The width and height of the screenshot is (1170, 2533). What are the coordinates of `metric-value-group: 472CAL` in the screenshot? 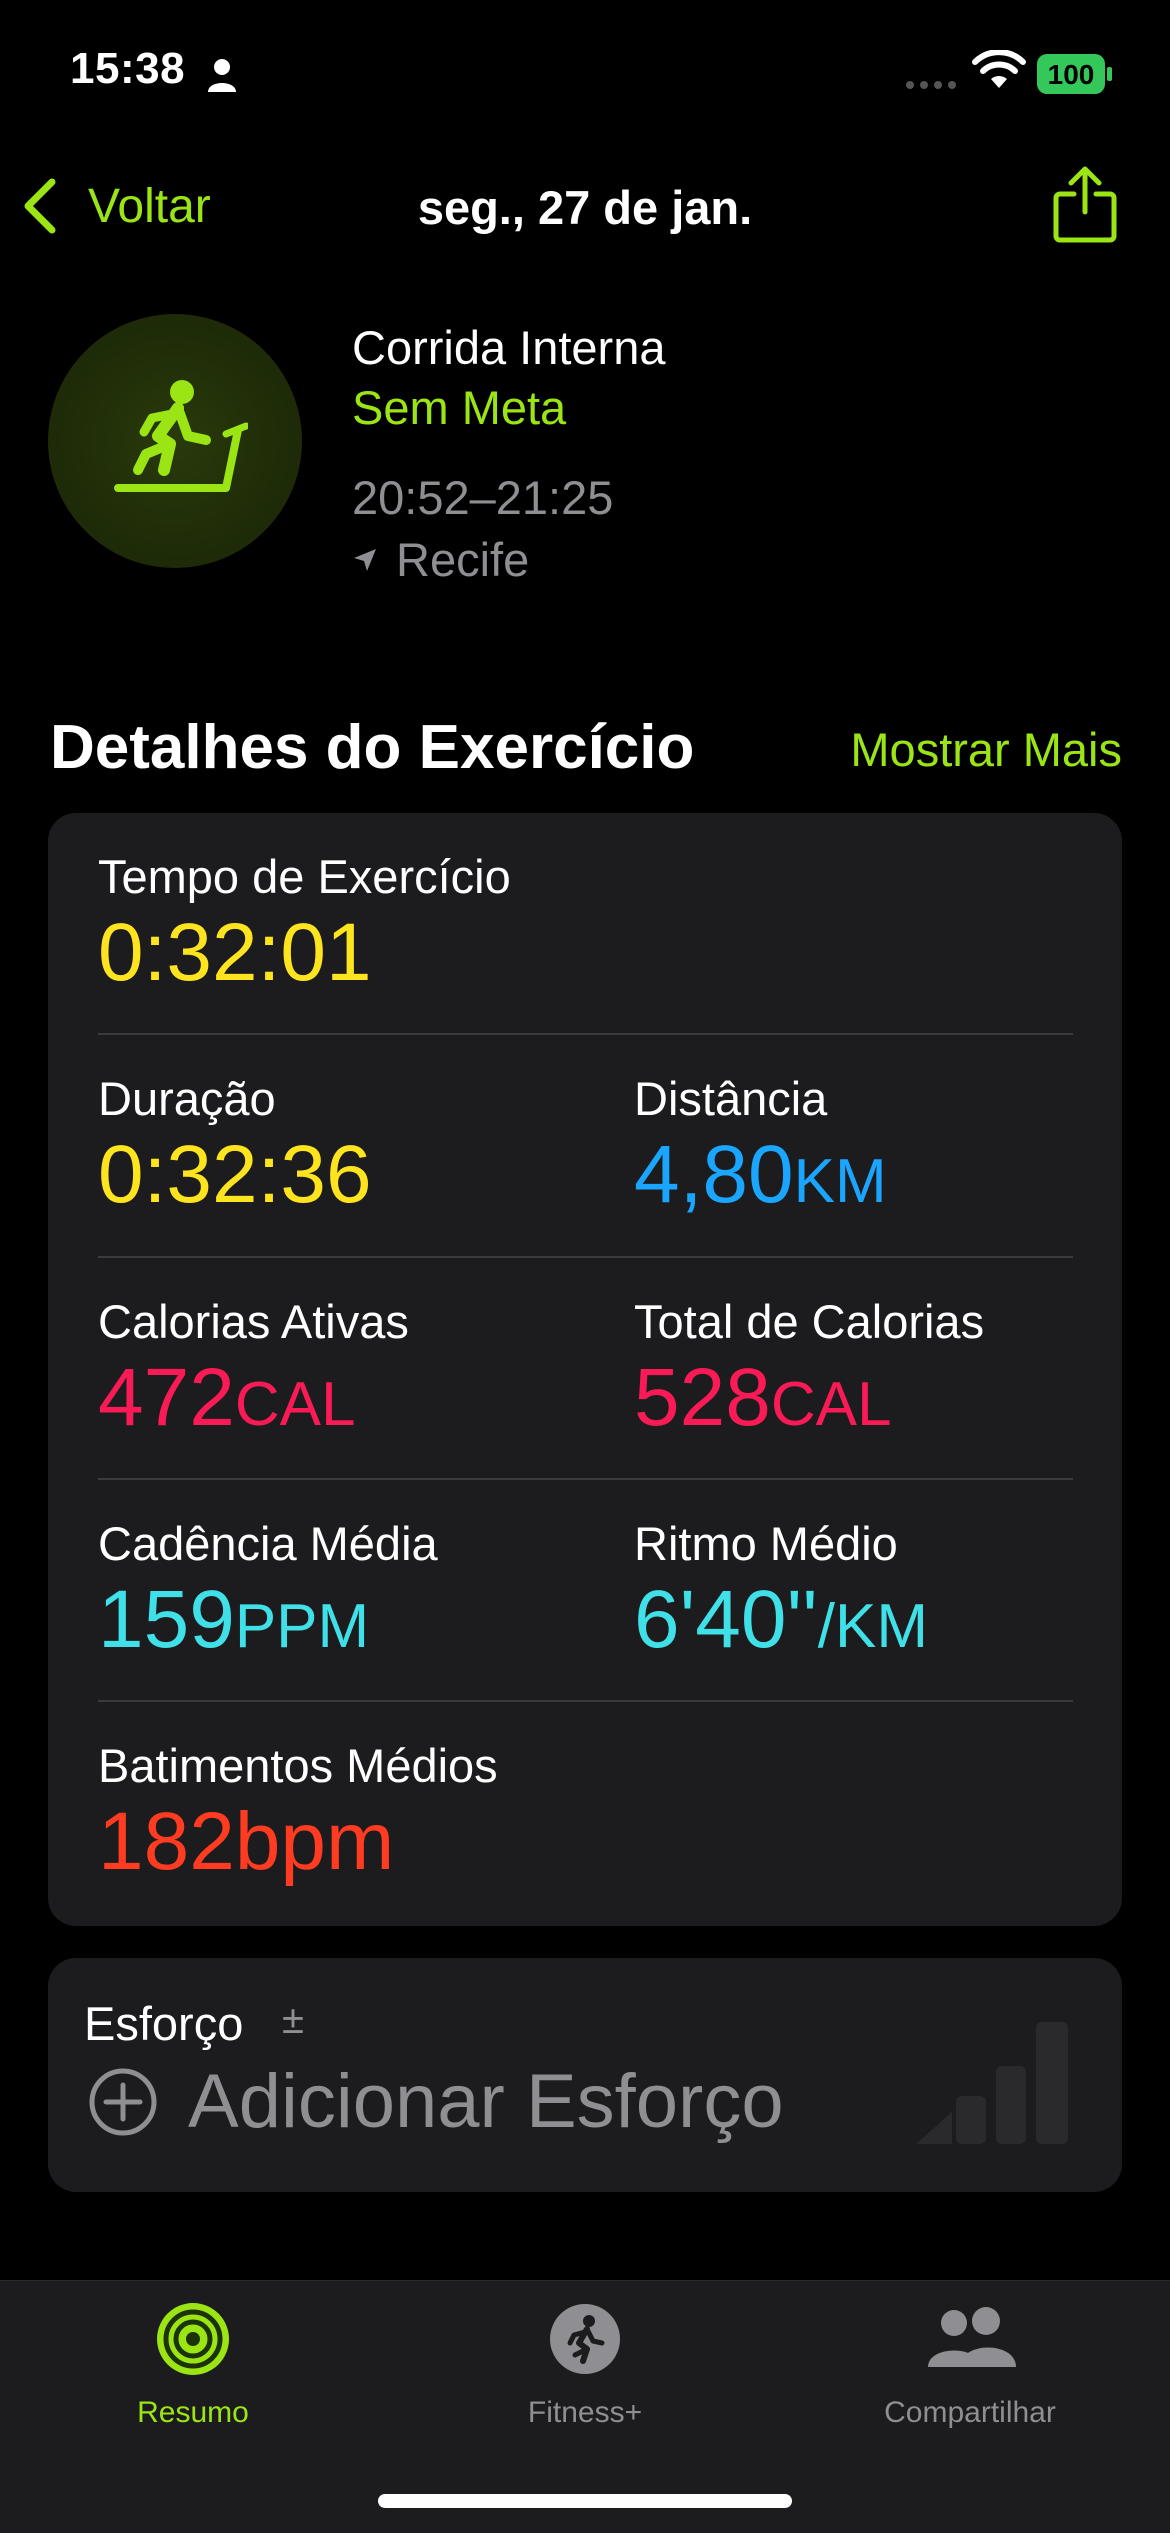 It's located at (253, 1398).